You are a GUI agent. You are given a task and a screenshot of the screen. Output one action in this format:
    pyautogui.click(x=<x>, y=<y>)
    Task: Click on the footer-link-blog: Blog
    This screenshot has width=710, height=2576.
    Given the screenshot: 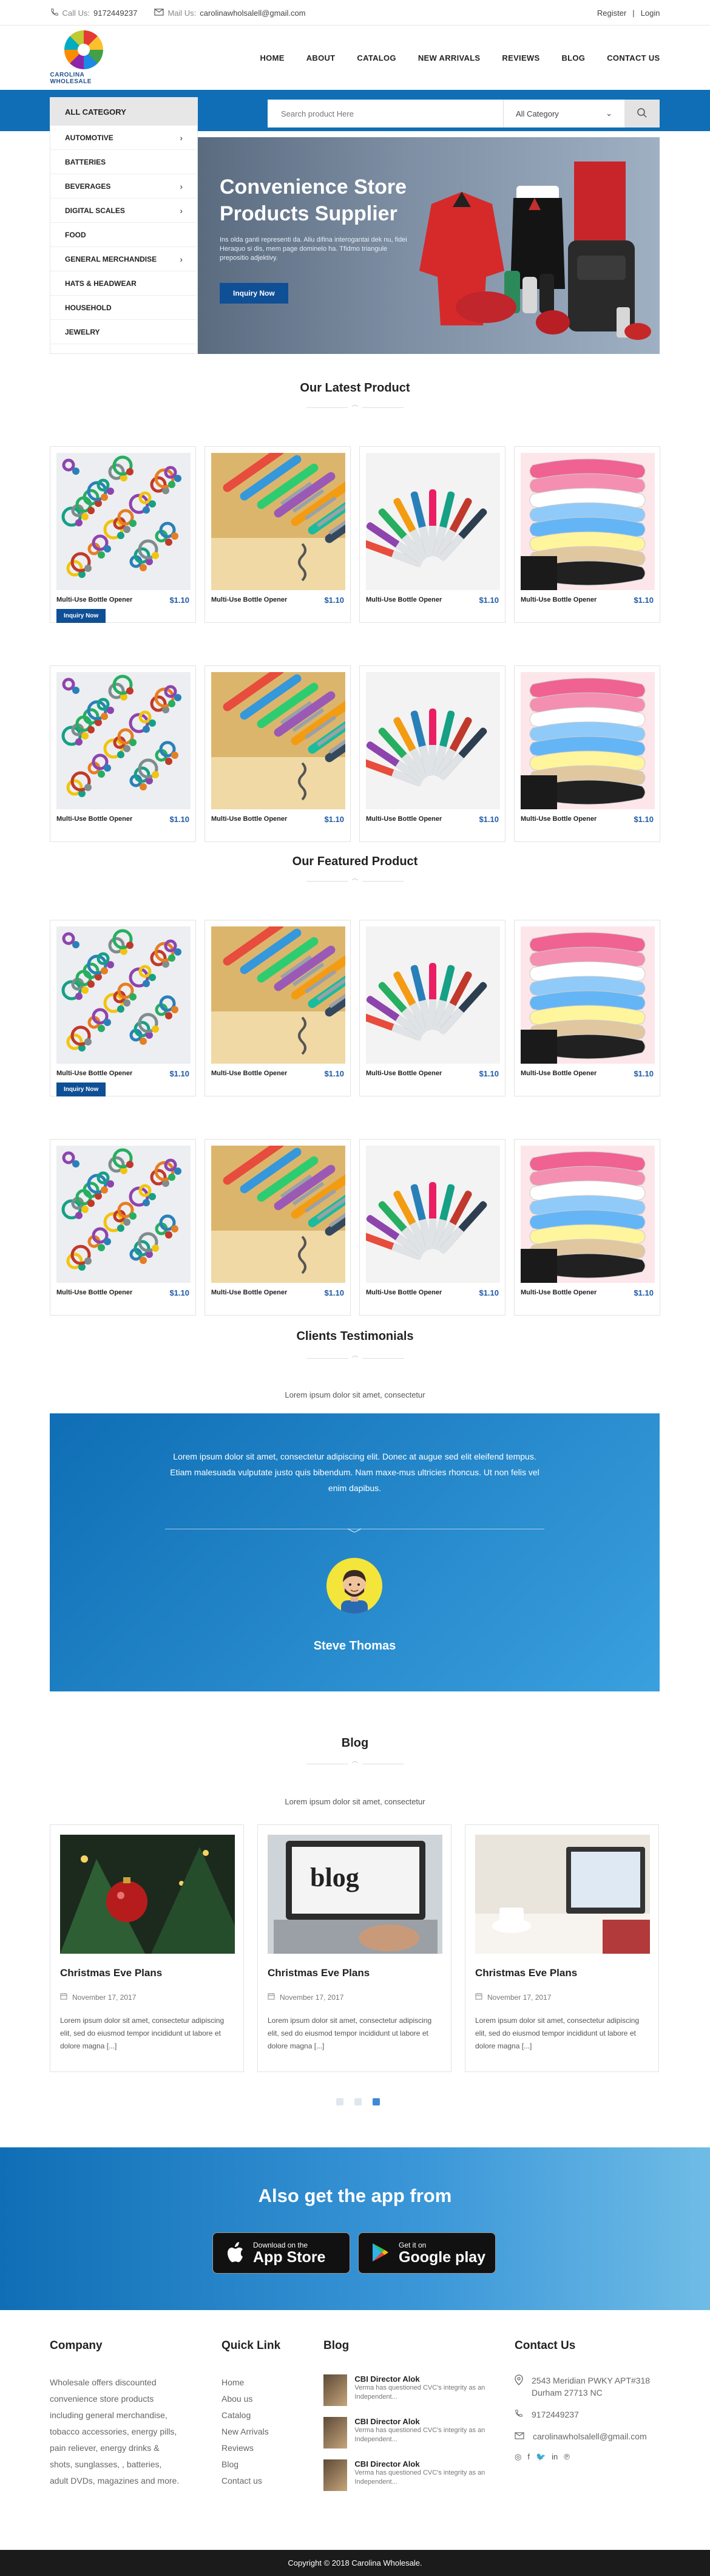 What is the action you would take?
    pyautogui.click(x=267, y=2464)
    